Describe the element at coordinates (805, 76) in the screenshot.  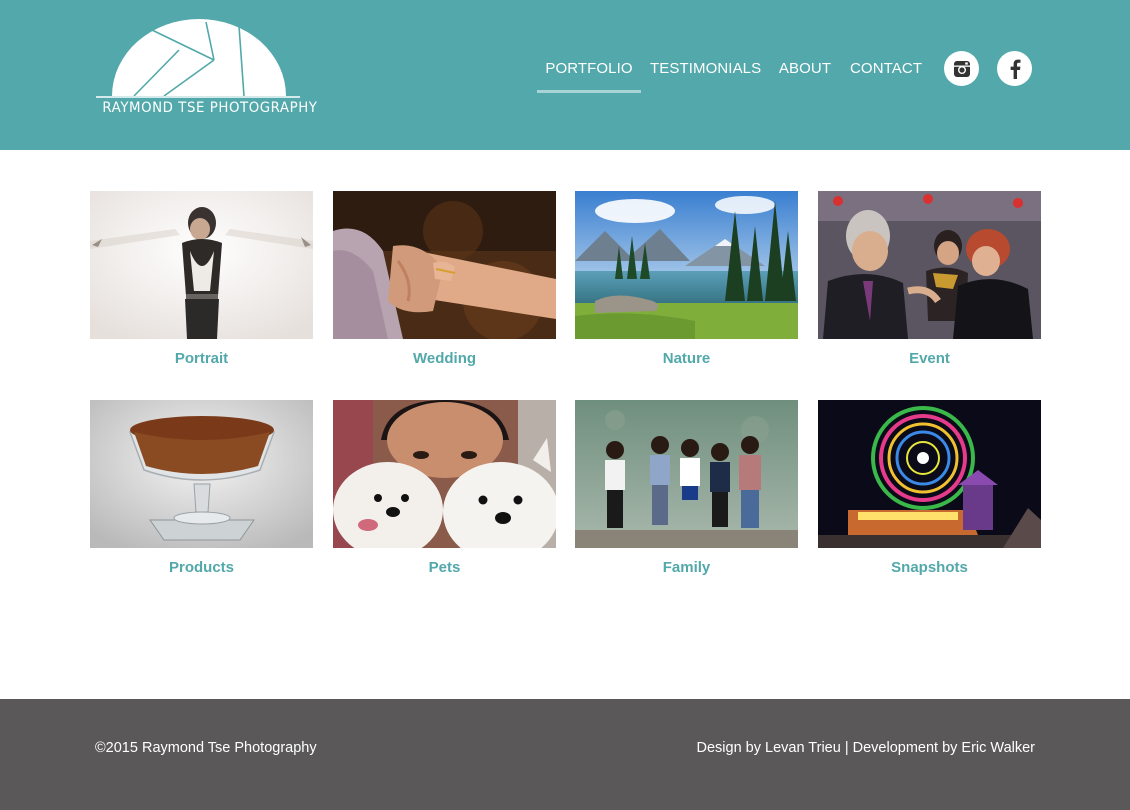
I see `nav-about: ABOUT` at that location.